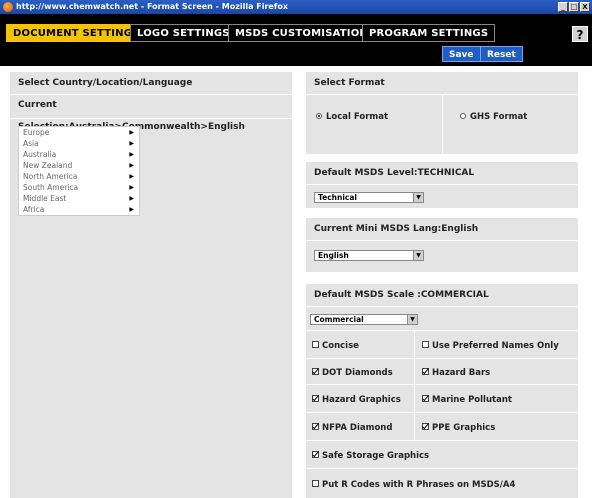 The image size is (592, 498). What do you see at coordinates (585, 7) in the screenshot?
I see `close-button: X` at bounding box center [585, 7].